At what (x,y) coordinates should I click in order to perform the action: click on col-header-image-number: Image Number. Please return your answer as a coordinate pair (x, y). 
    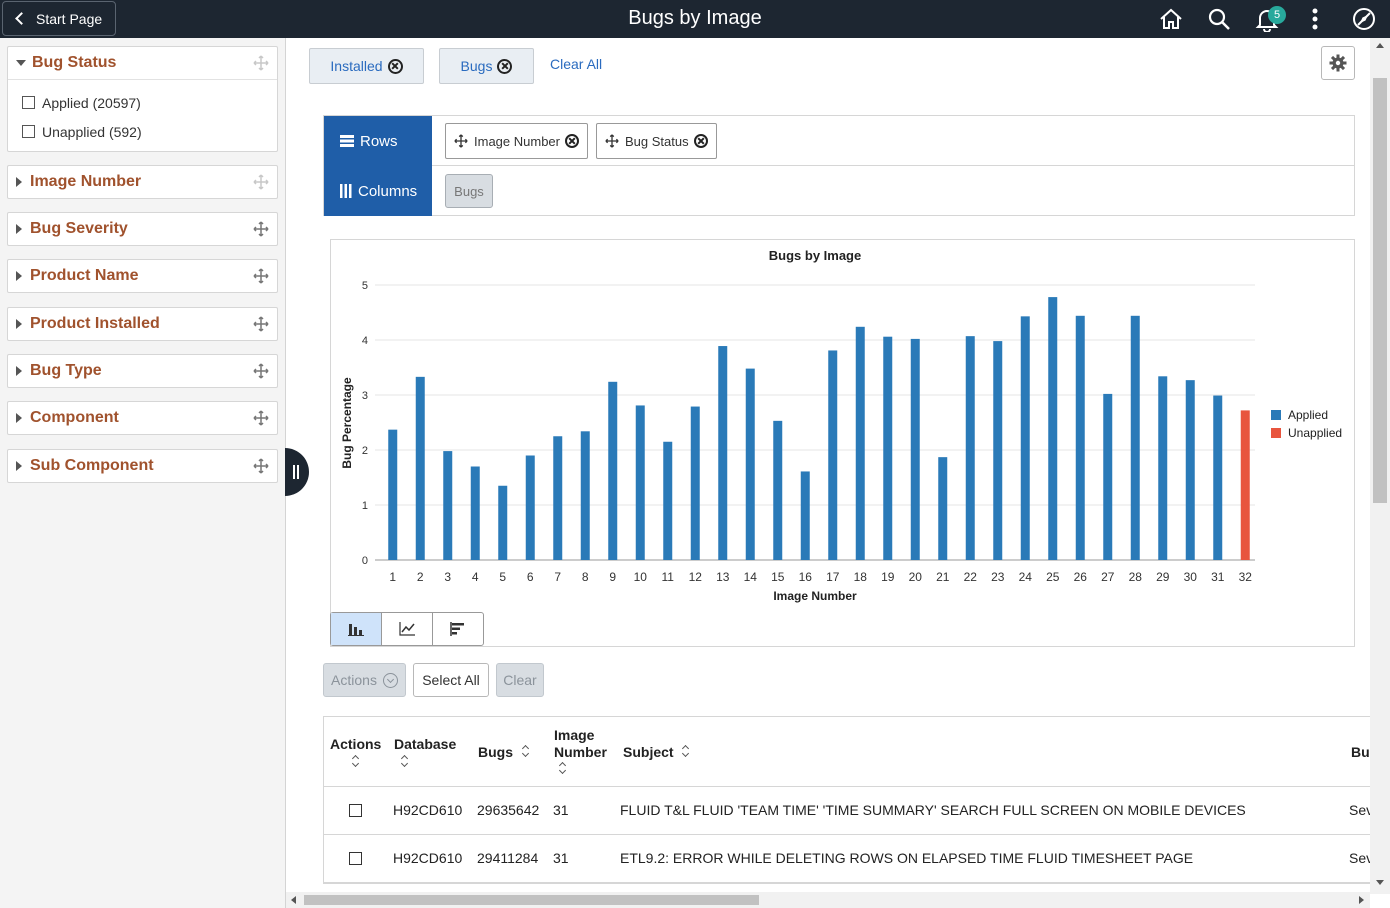
    Looking at the image, I should click on (584, 752).